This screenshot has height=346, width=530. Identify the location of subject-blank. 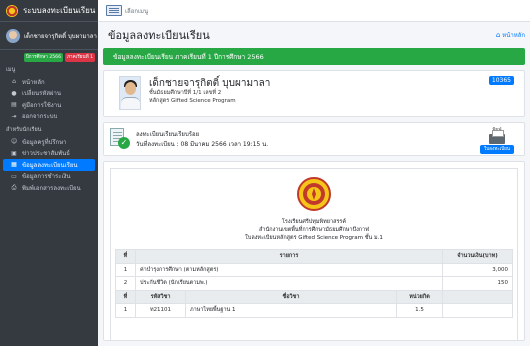
(477, 310).